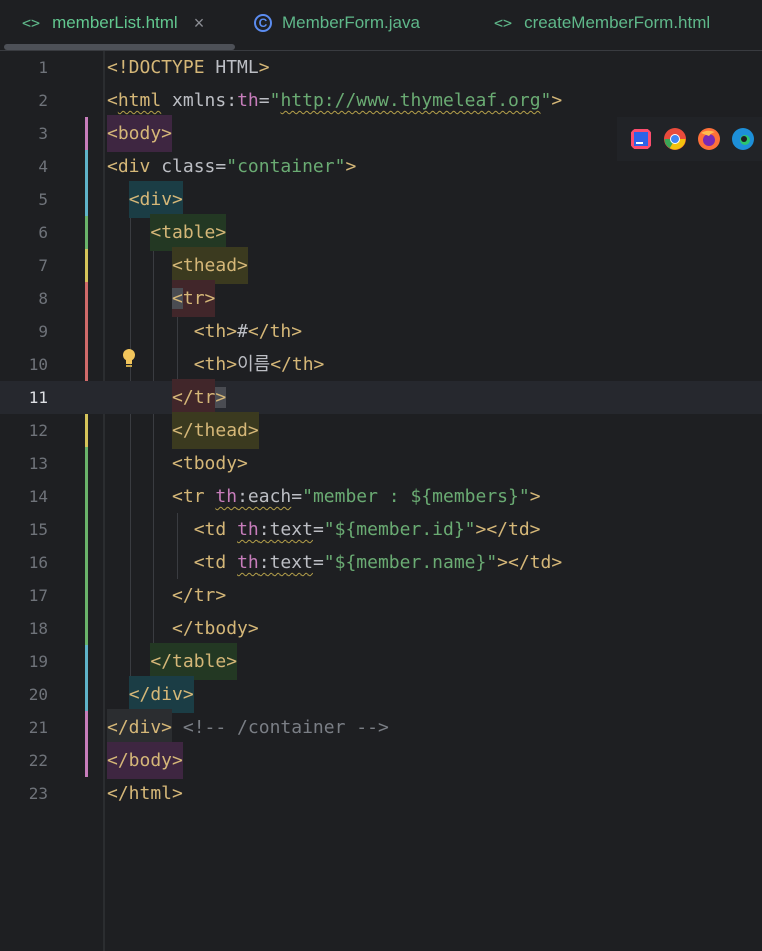 The height and width of the screenshot is (951, 762). I want to click on code-text: </div>, so click(150, 694).